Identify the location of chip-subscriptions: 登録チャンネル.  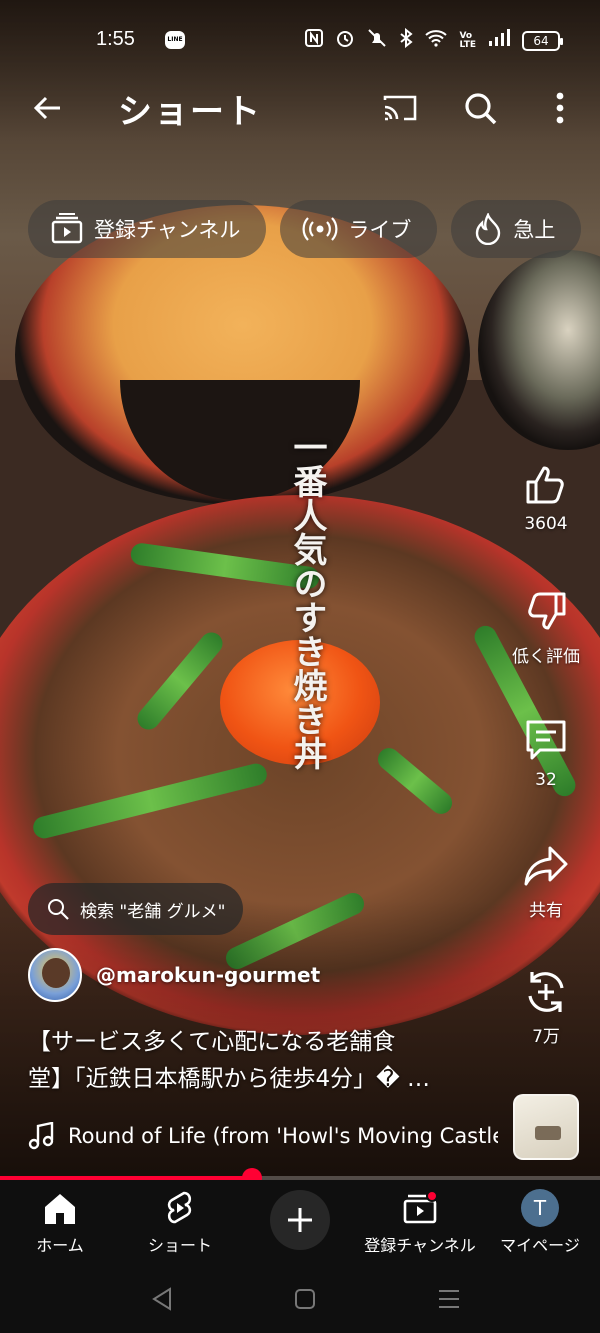
(147, 229).